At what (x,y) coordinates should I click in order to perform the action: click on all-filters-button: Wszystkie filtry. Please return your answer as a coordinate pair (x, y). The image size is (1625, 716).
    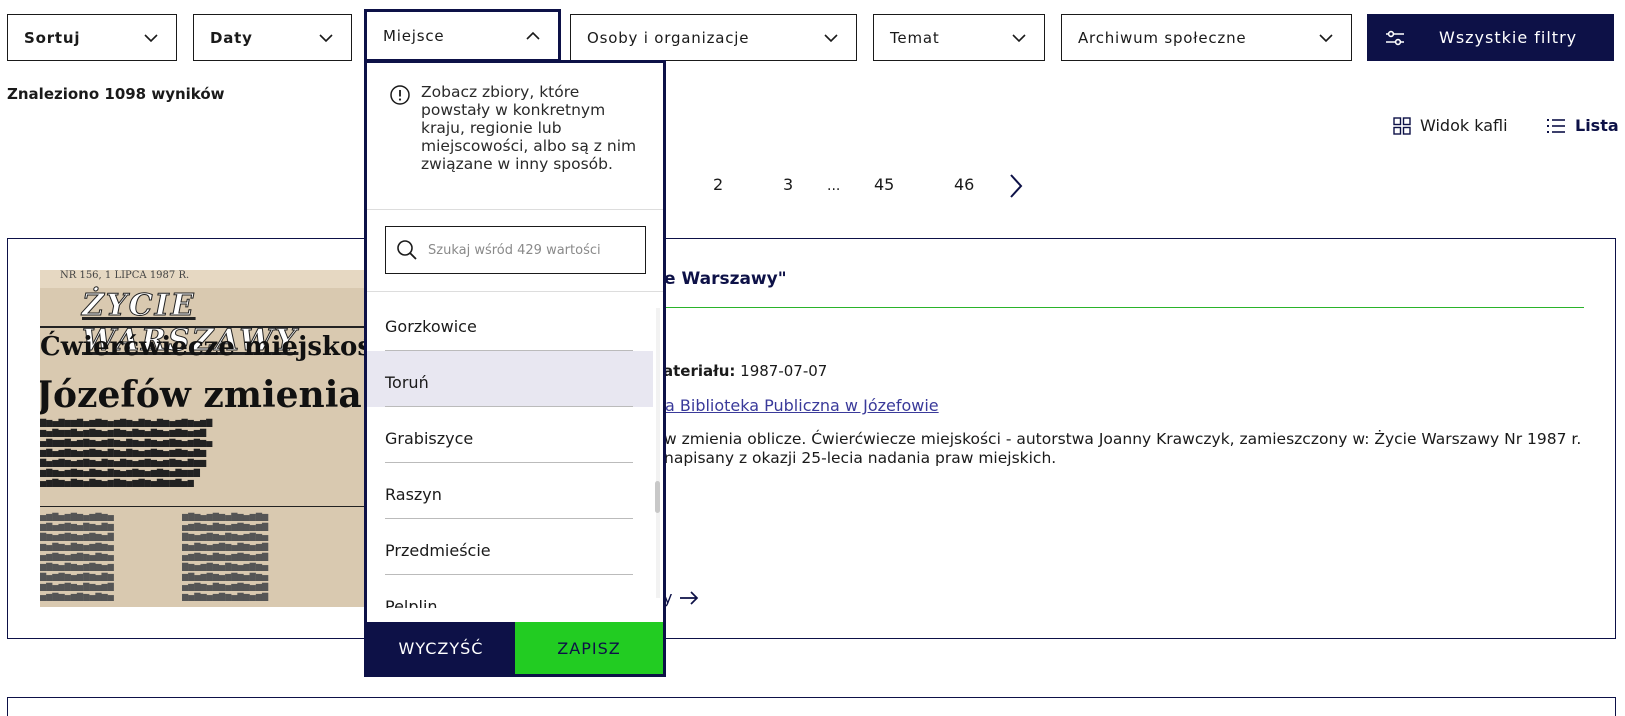
    Looking at the image, I should click on (1490, 37).